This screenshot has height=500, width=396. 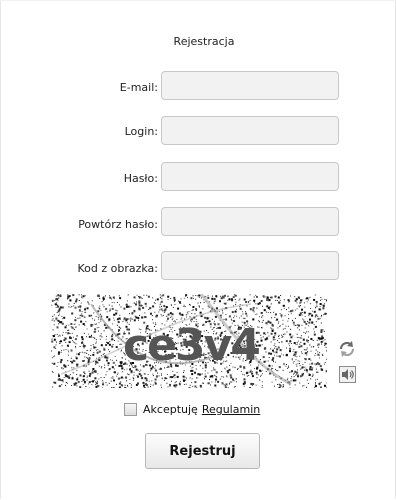 What do you see at coordinates (170, 409) in the screenshot?
I see `accept-label: Akceptuję` at bounding box center [170, 409].